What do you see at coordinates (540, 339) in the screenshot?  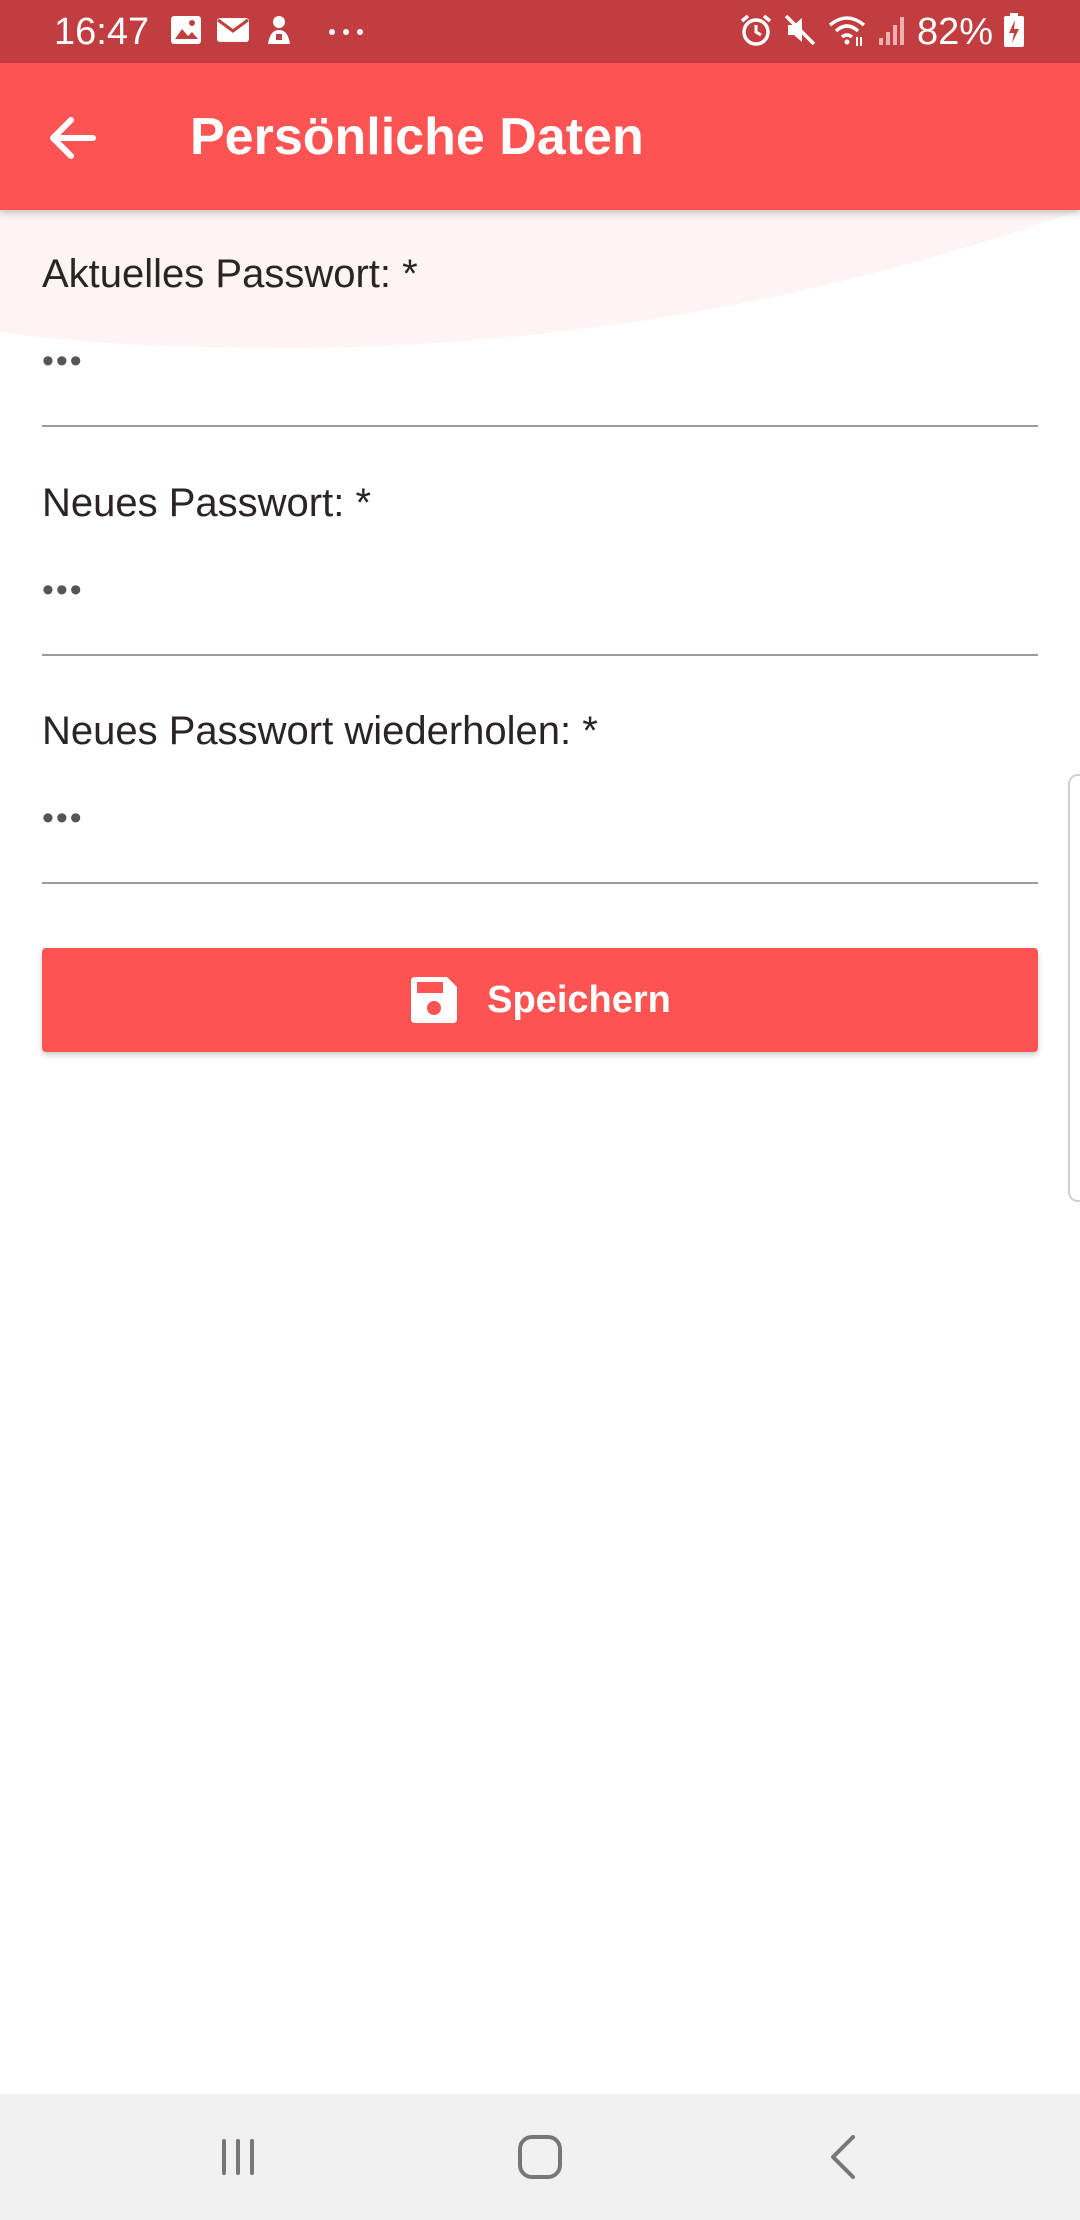 I see `current-password-field: Aktuelles Passwort: * •••` at bounding box center [540, 339].